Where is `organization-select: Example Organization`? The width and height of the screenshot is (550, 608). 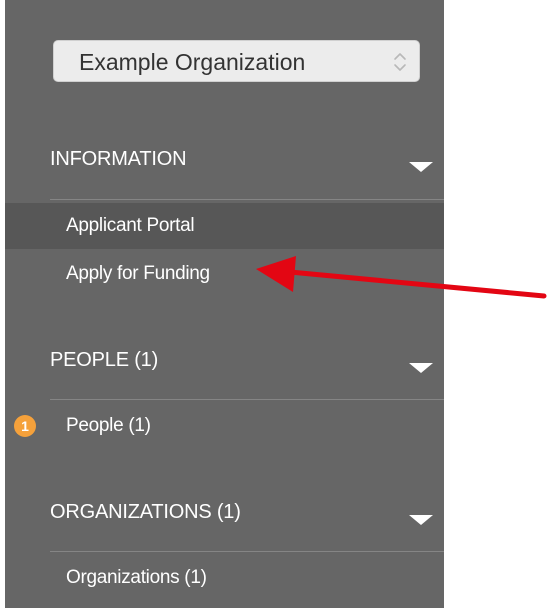 organization-select: Example Organization is located at coordinates (236, 61).